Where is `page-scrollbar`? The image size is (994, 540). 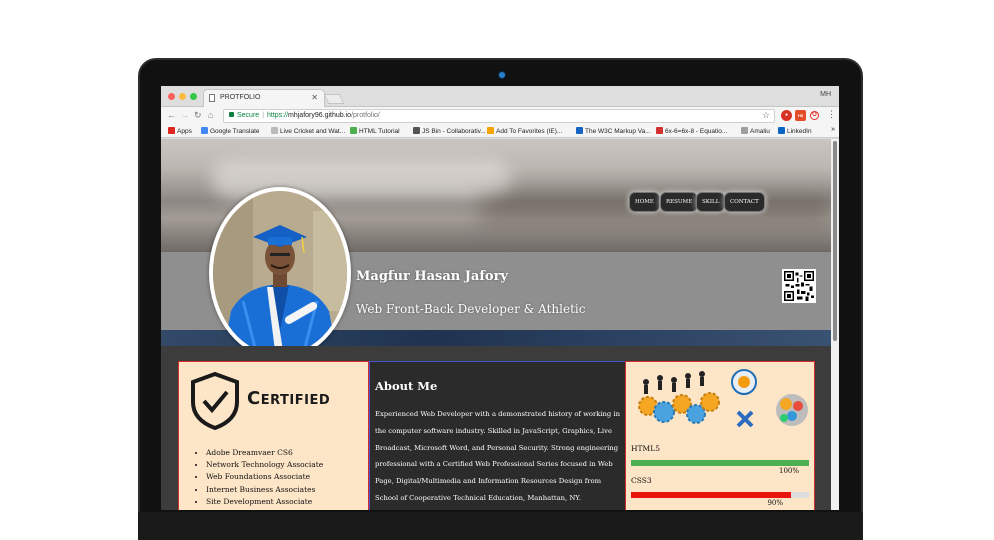 page-scrollbar is located at coordinates (835, 324).